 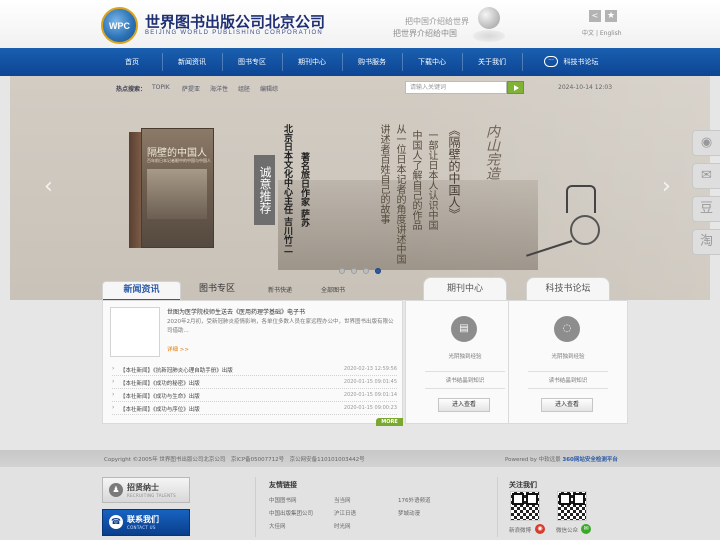 I want to click on tab-books: 图书专区, so click(x=217, y=290).